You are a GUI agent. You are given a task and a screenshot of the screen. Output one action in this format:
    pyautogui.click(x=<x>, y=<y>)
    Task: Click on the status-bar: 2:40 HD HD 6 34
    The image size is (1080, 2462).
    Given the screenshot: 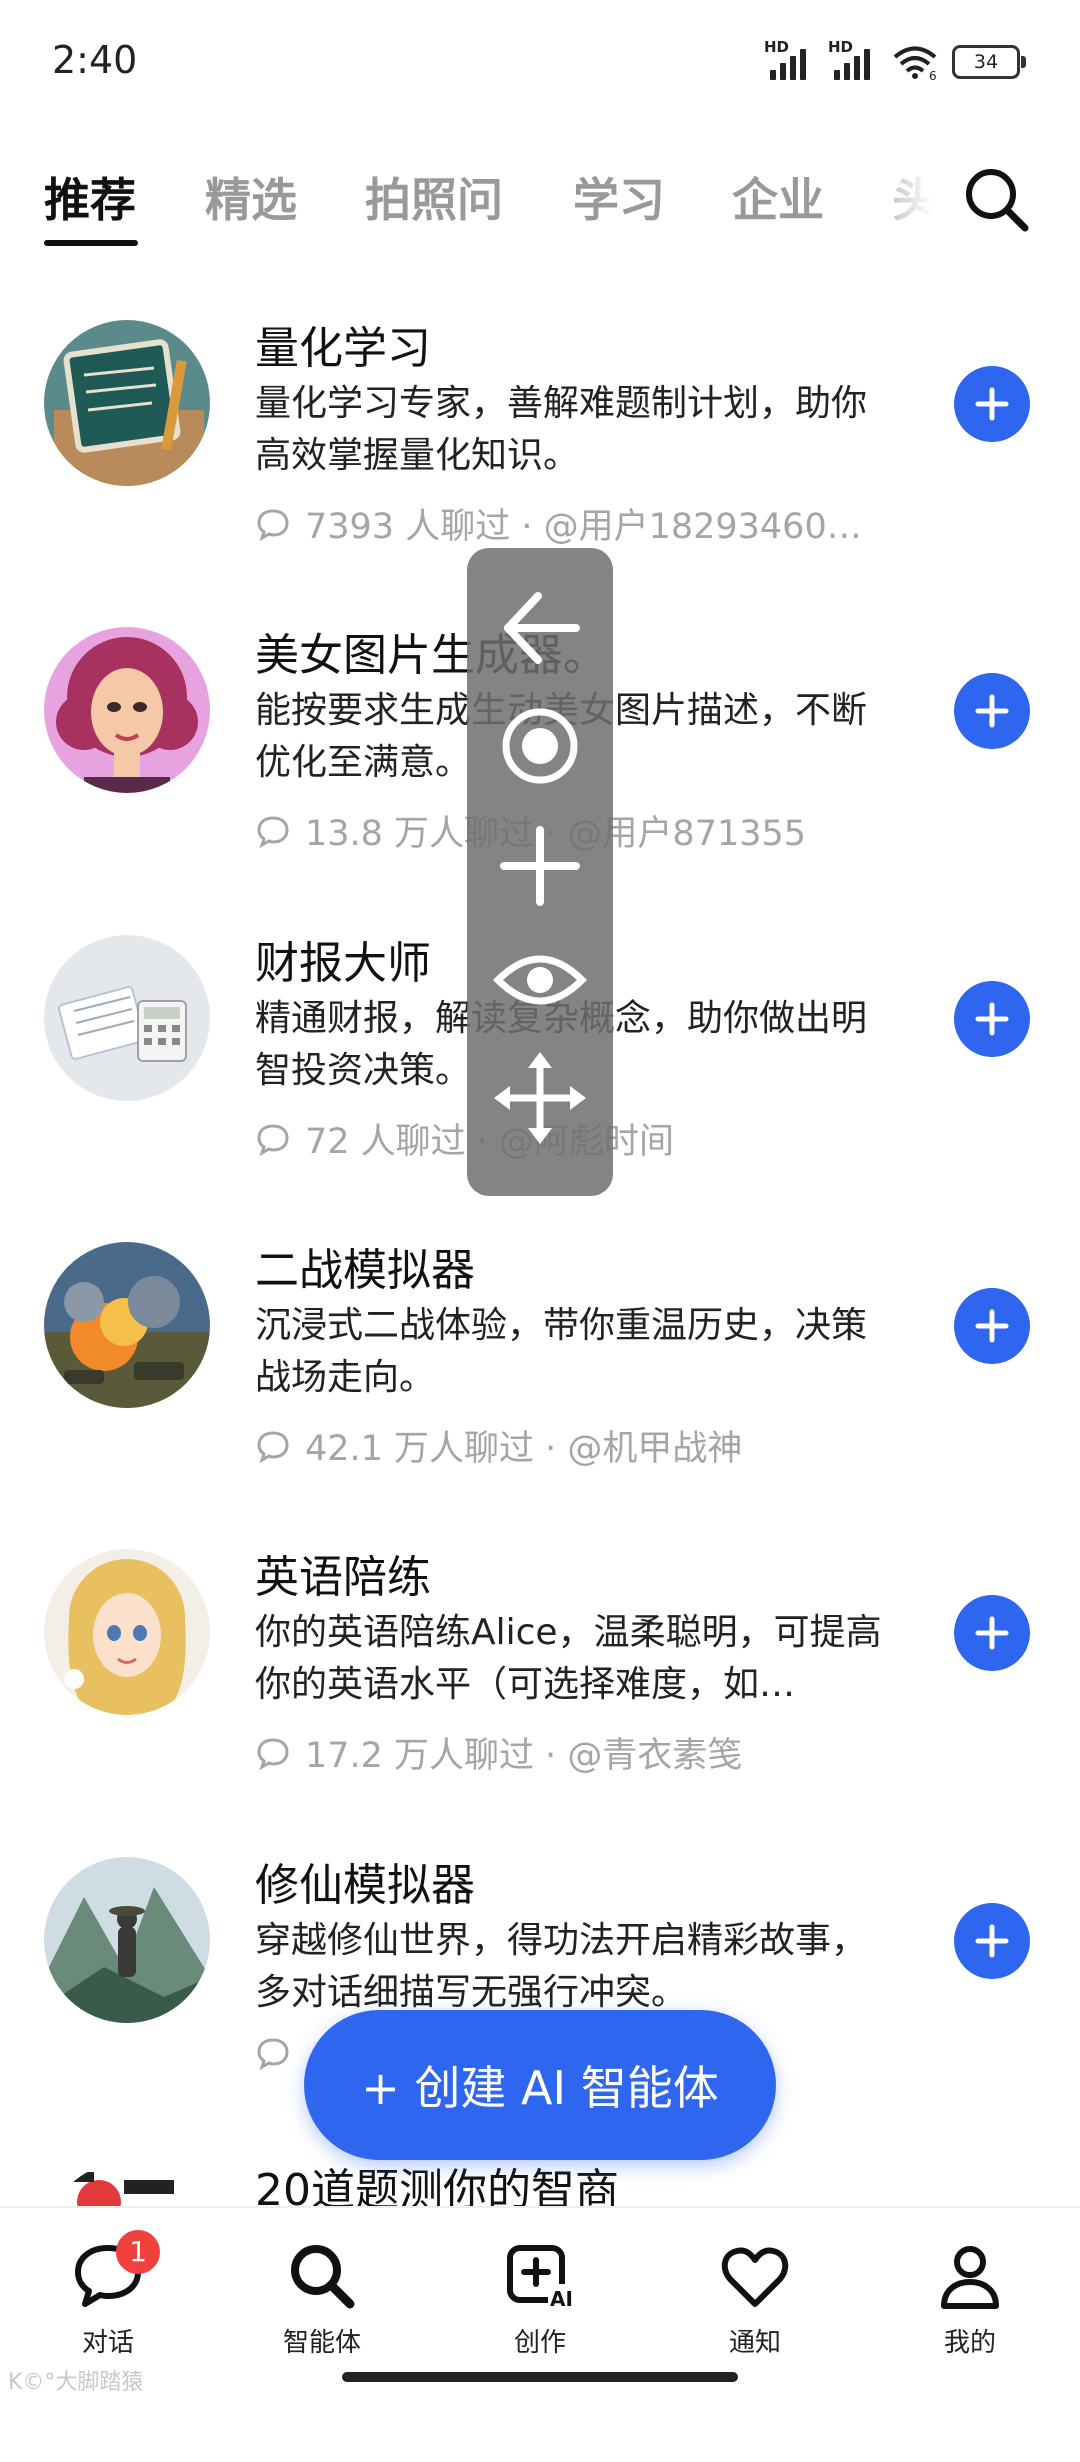 What is the action you would take?
    pyautogui.click(x=540, y=65)
    